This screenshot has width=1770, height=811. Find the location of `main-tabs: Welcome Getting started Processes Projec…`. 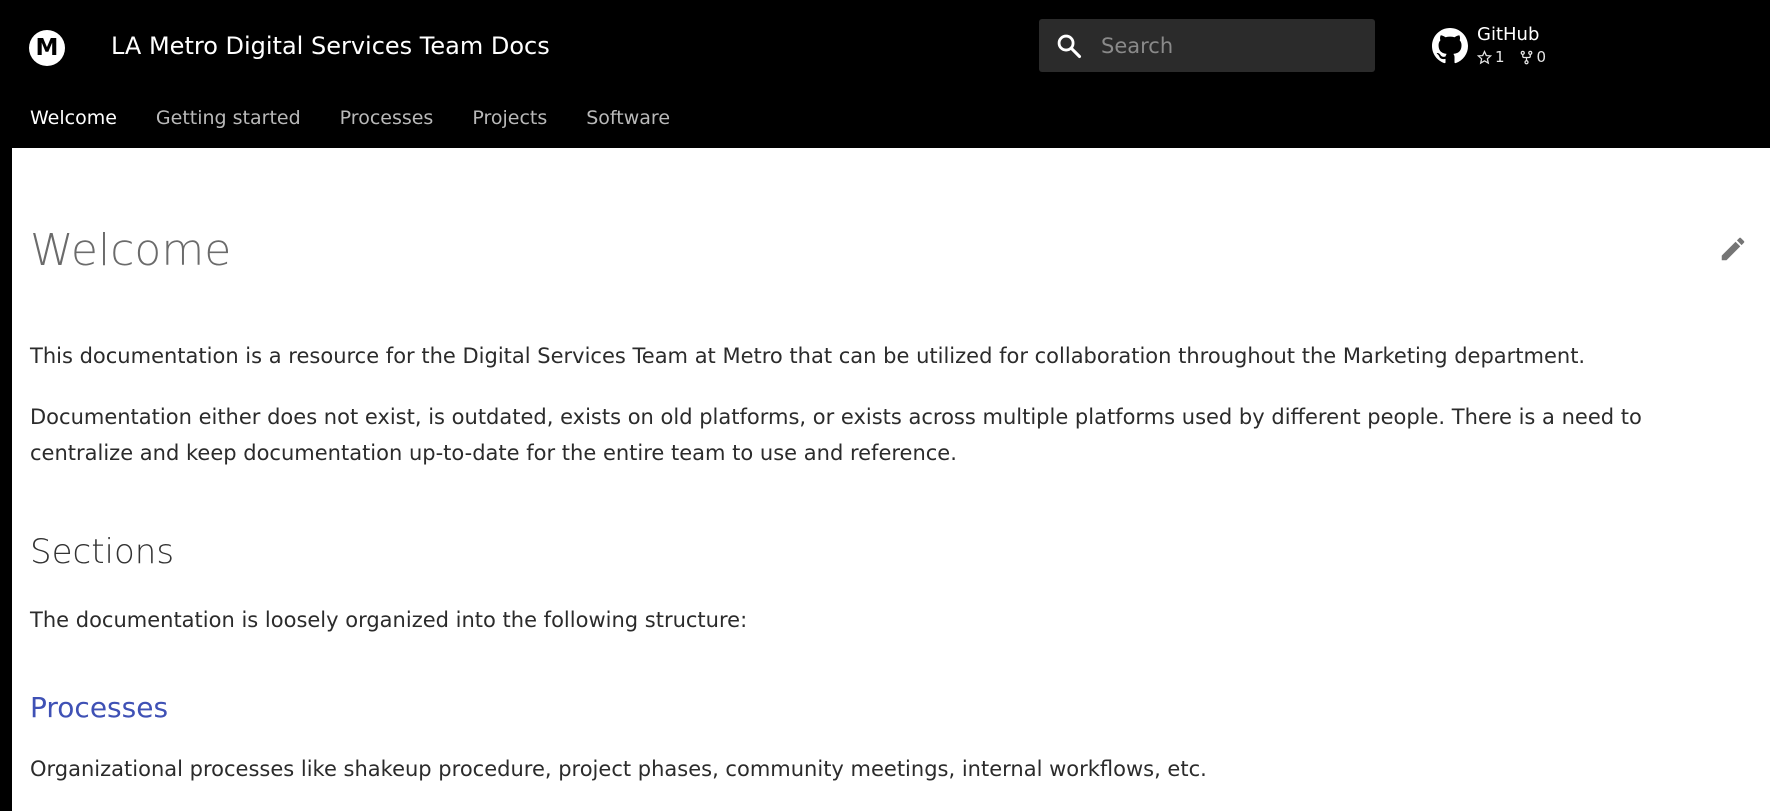

main-tabs: Welcome Getting started Processes Projec… is located at coordinates (369, 118).